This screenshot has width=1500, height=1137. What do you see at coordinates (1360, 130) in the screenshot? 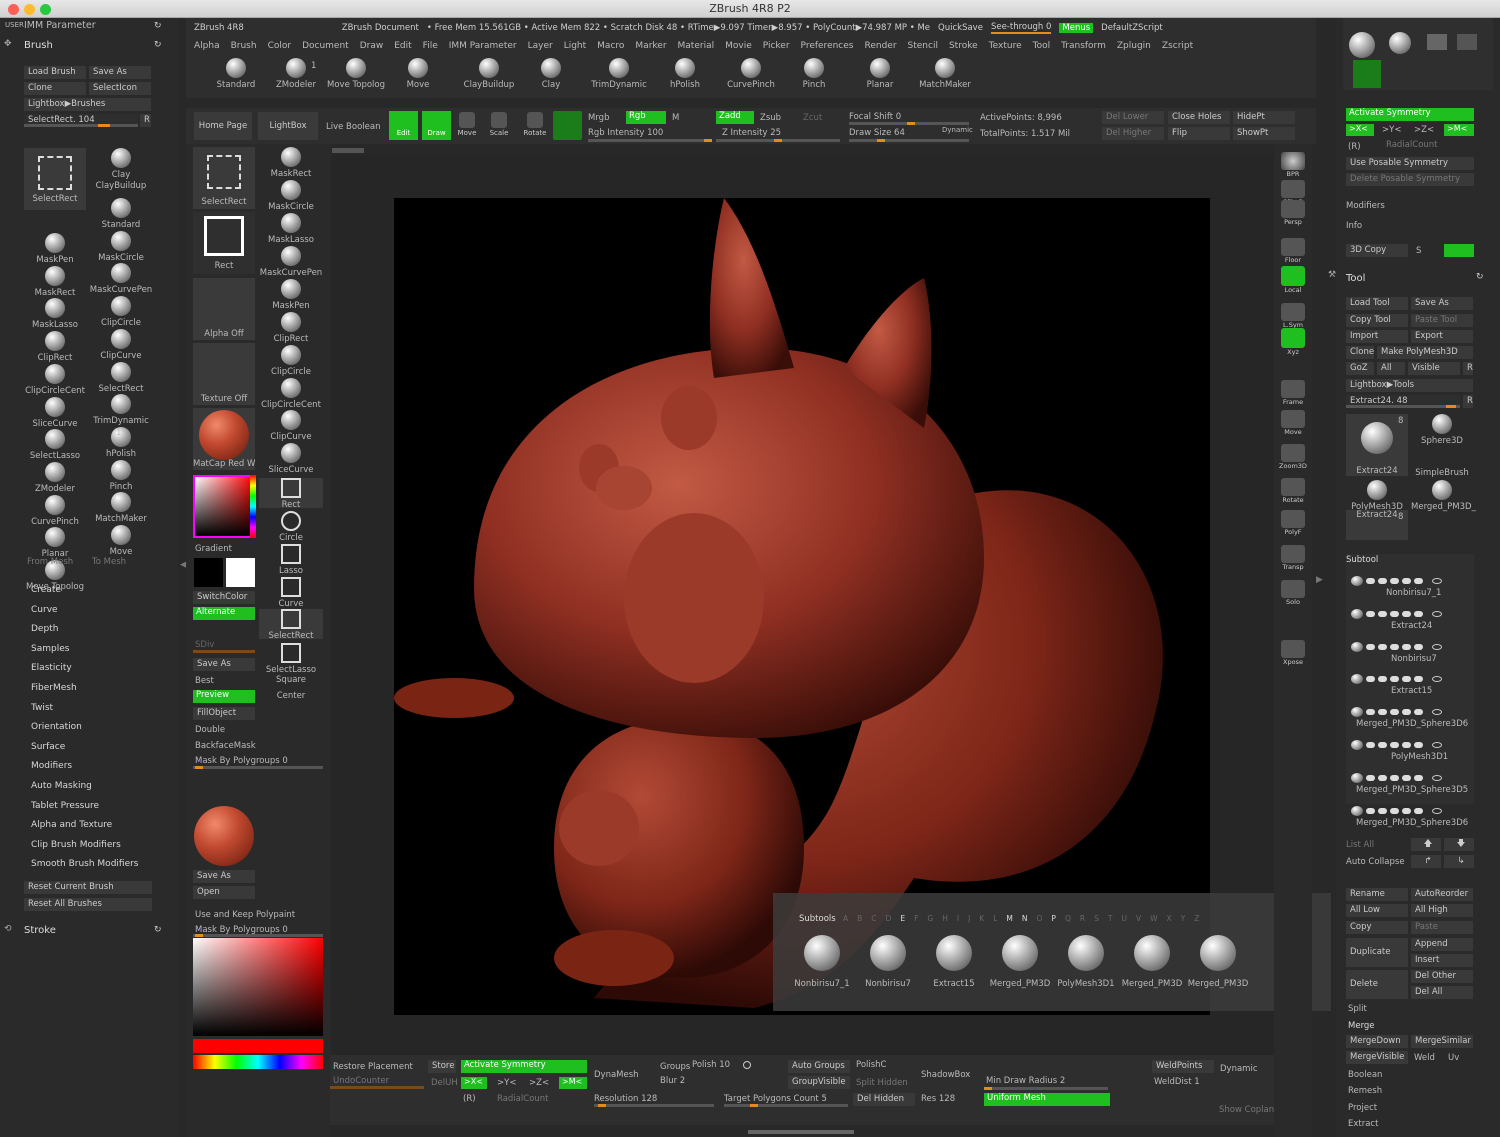
I see `x-symmetry-button: >X<` at bounding box center [1360, 130].